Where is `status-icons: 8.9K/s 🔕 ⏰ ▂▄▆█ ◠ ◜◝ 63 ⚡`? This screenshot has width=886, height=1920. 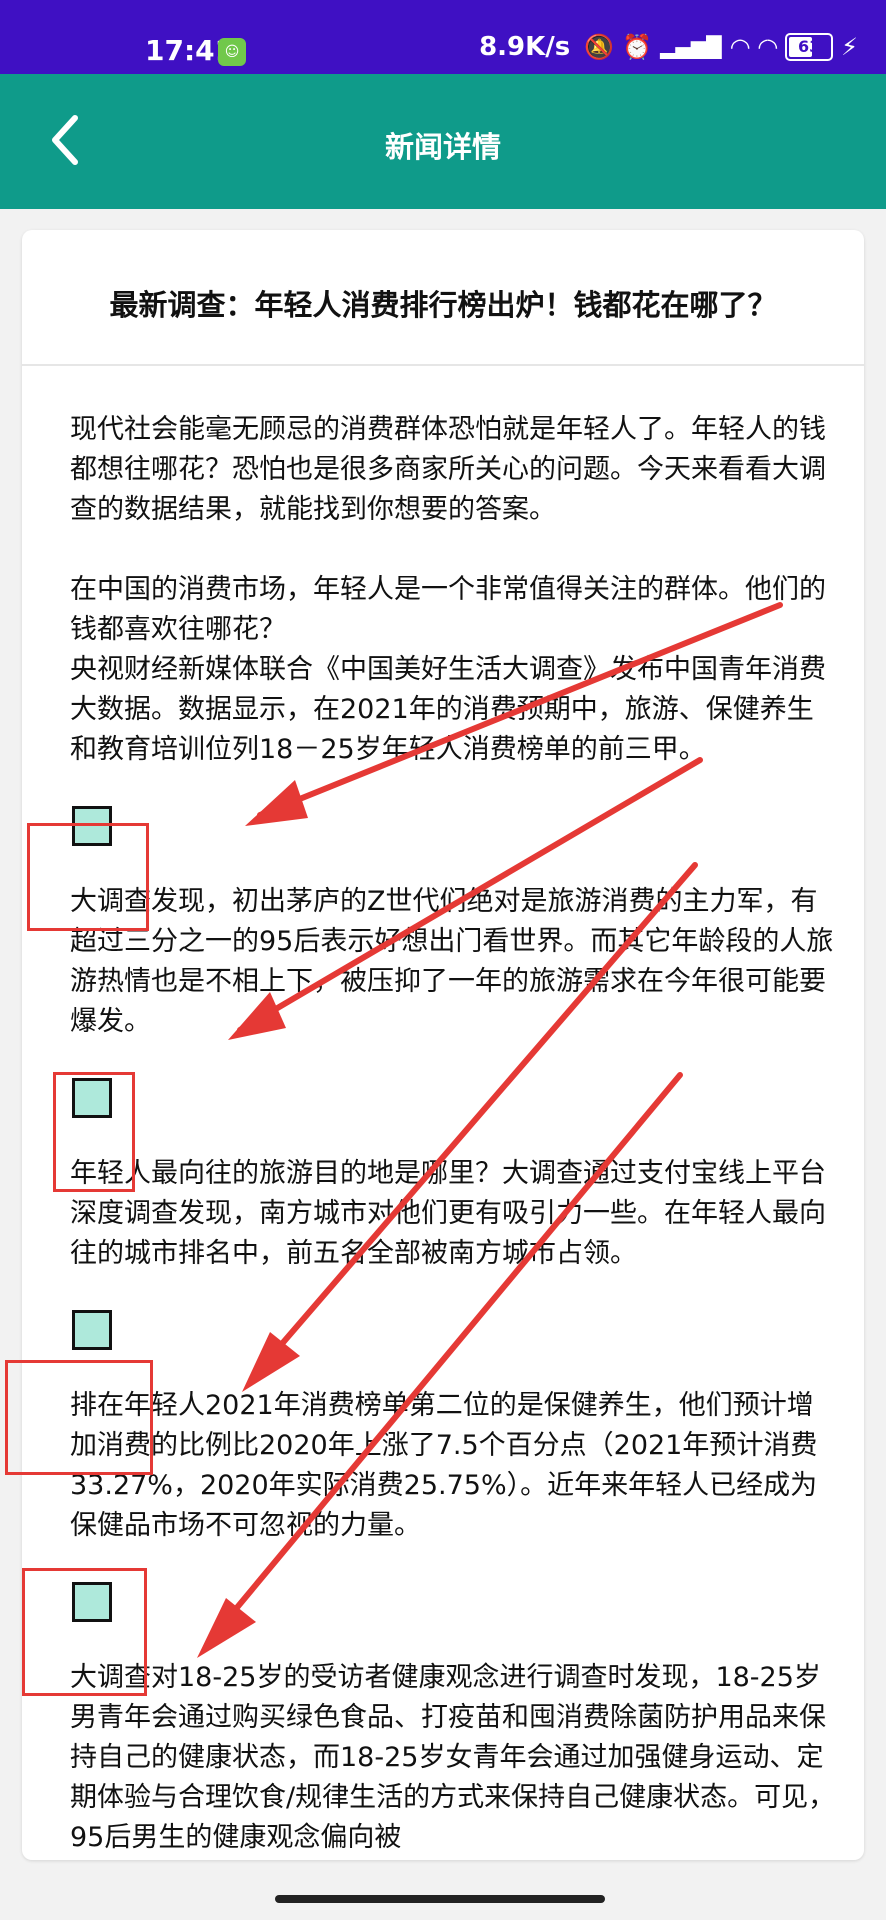 status-icons: 8.9K/s 🔕 ⏰ ▂▄▆█ ◠ ◜◝ 63 ⚡ is located at coordinates (668, 47).